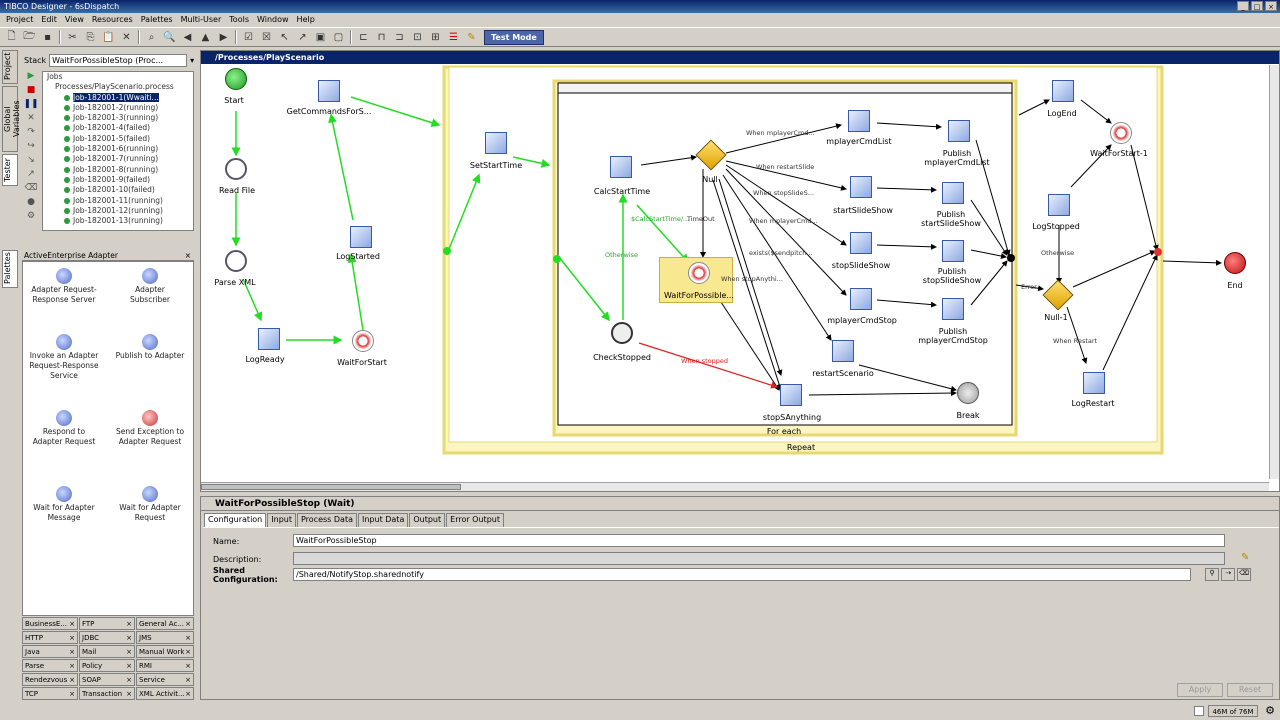  I want to click on copy-icon: ⎘, so click(90, 37).